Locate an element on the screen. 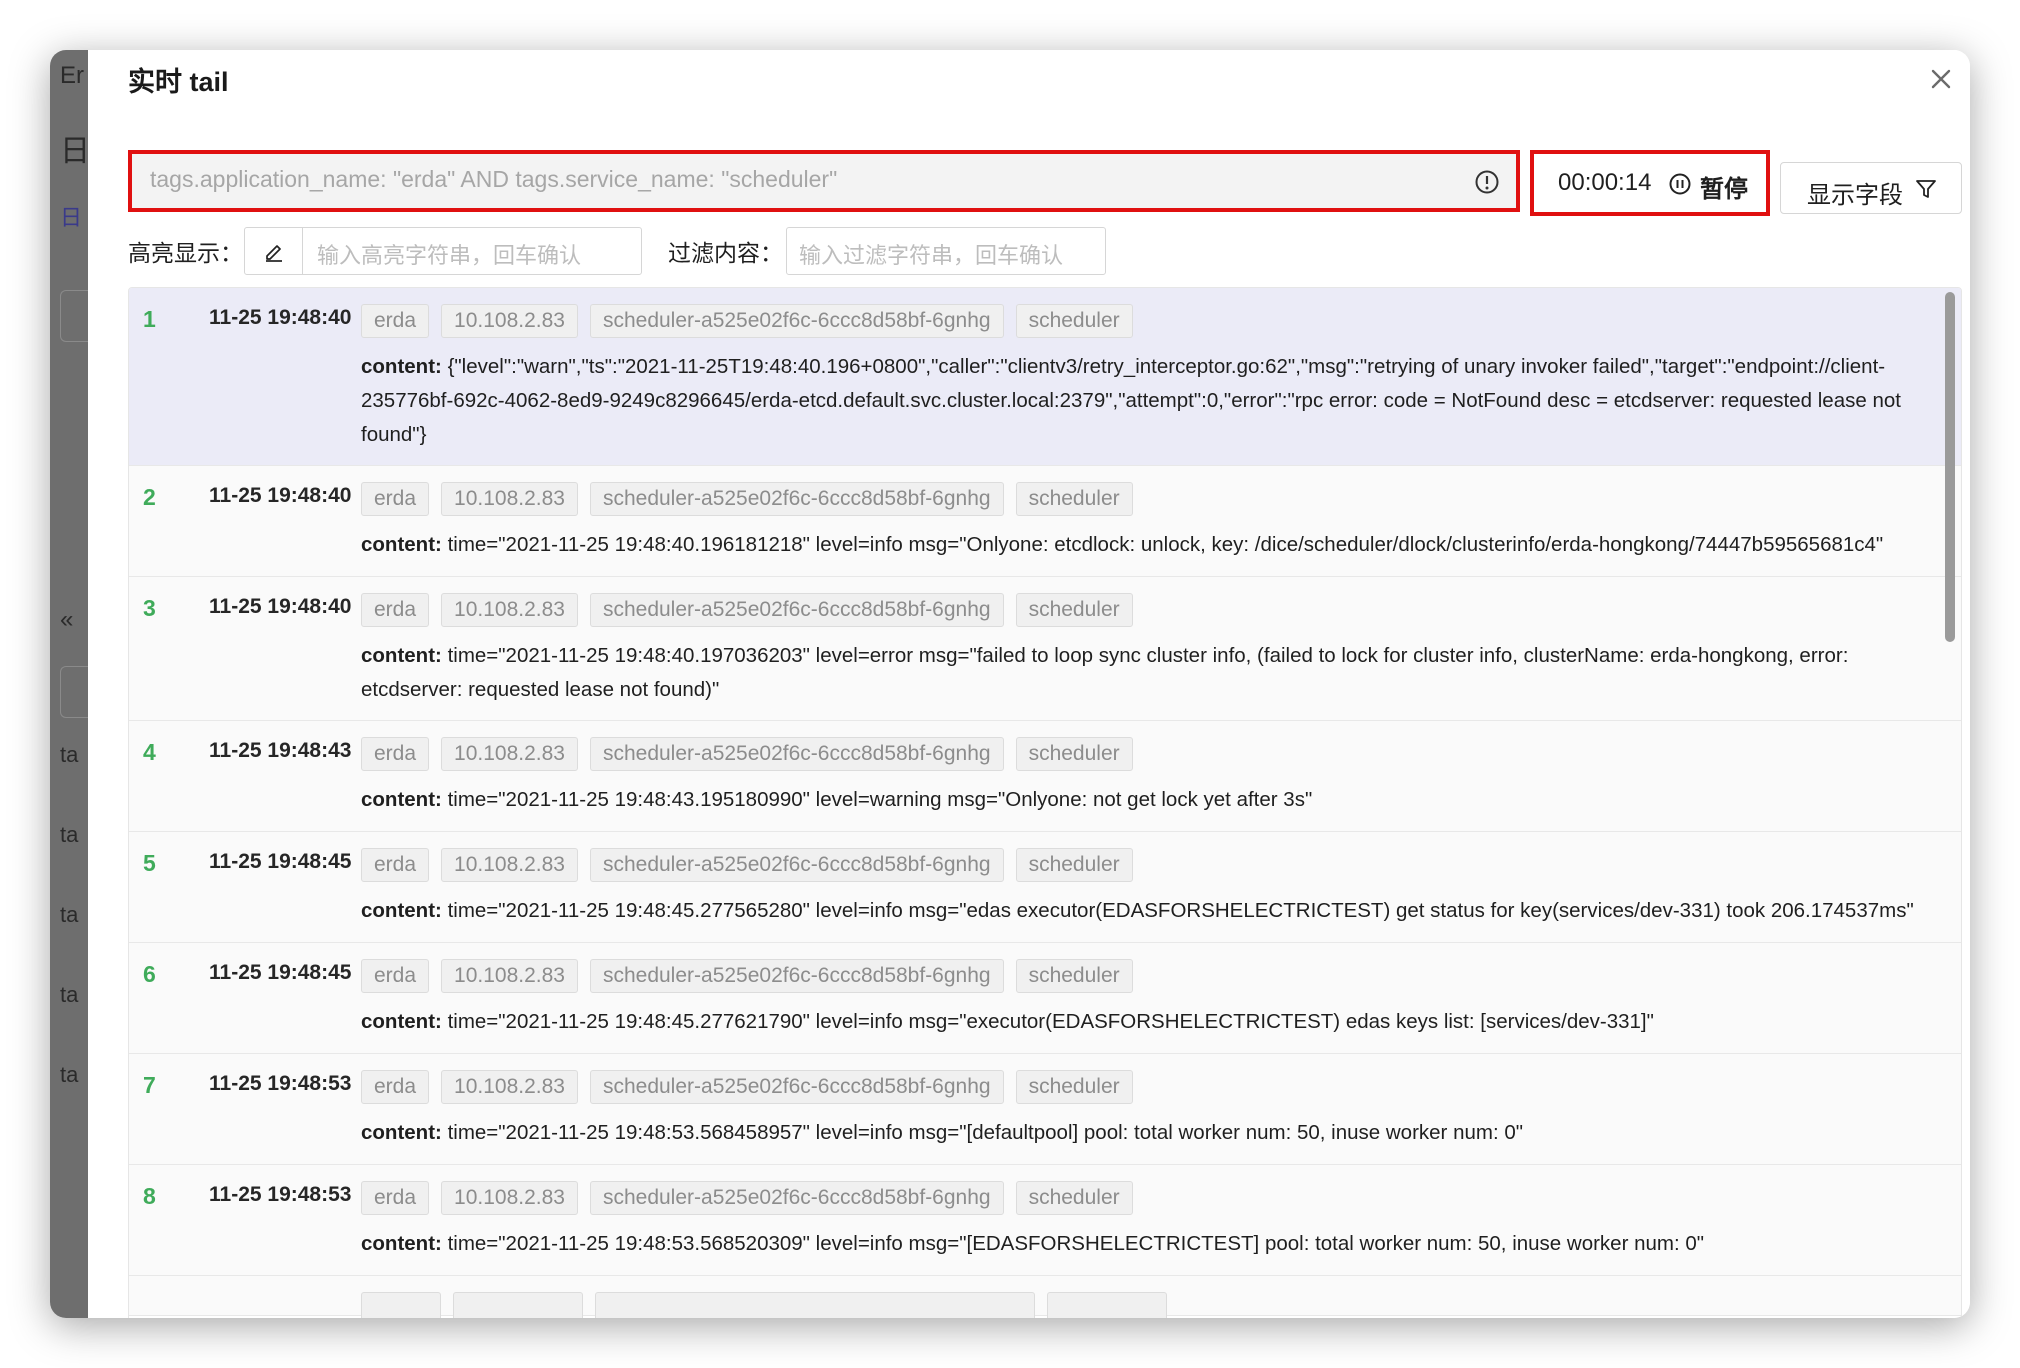 This screenshot has width=2020, height=1368. highlight-input: 输入高亮字符串，回车确认 is located at coordinates (449, 254).